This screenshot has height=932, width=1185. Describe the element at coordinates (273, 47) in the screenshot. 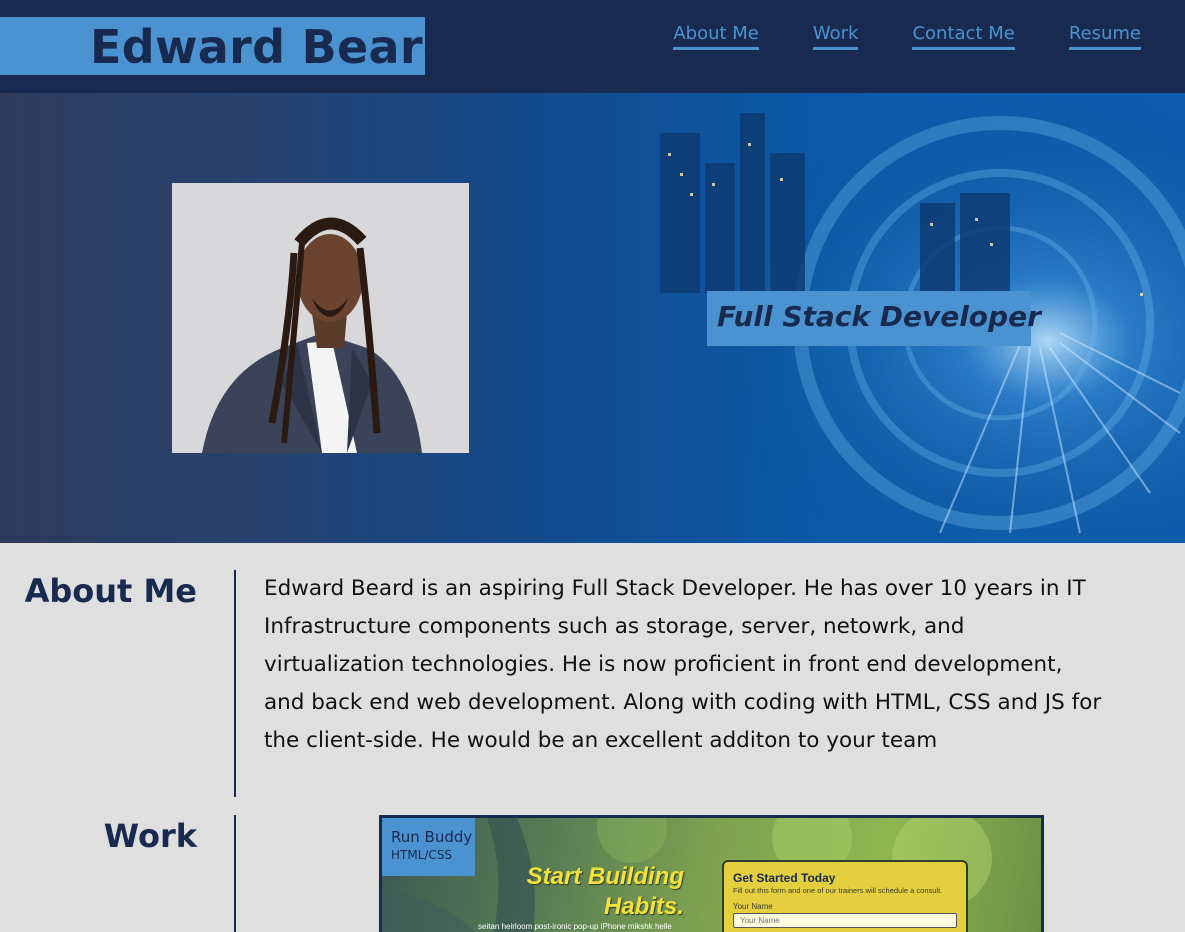

I see `site-title: Edward Beard` at that location.